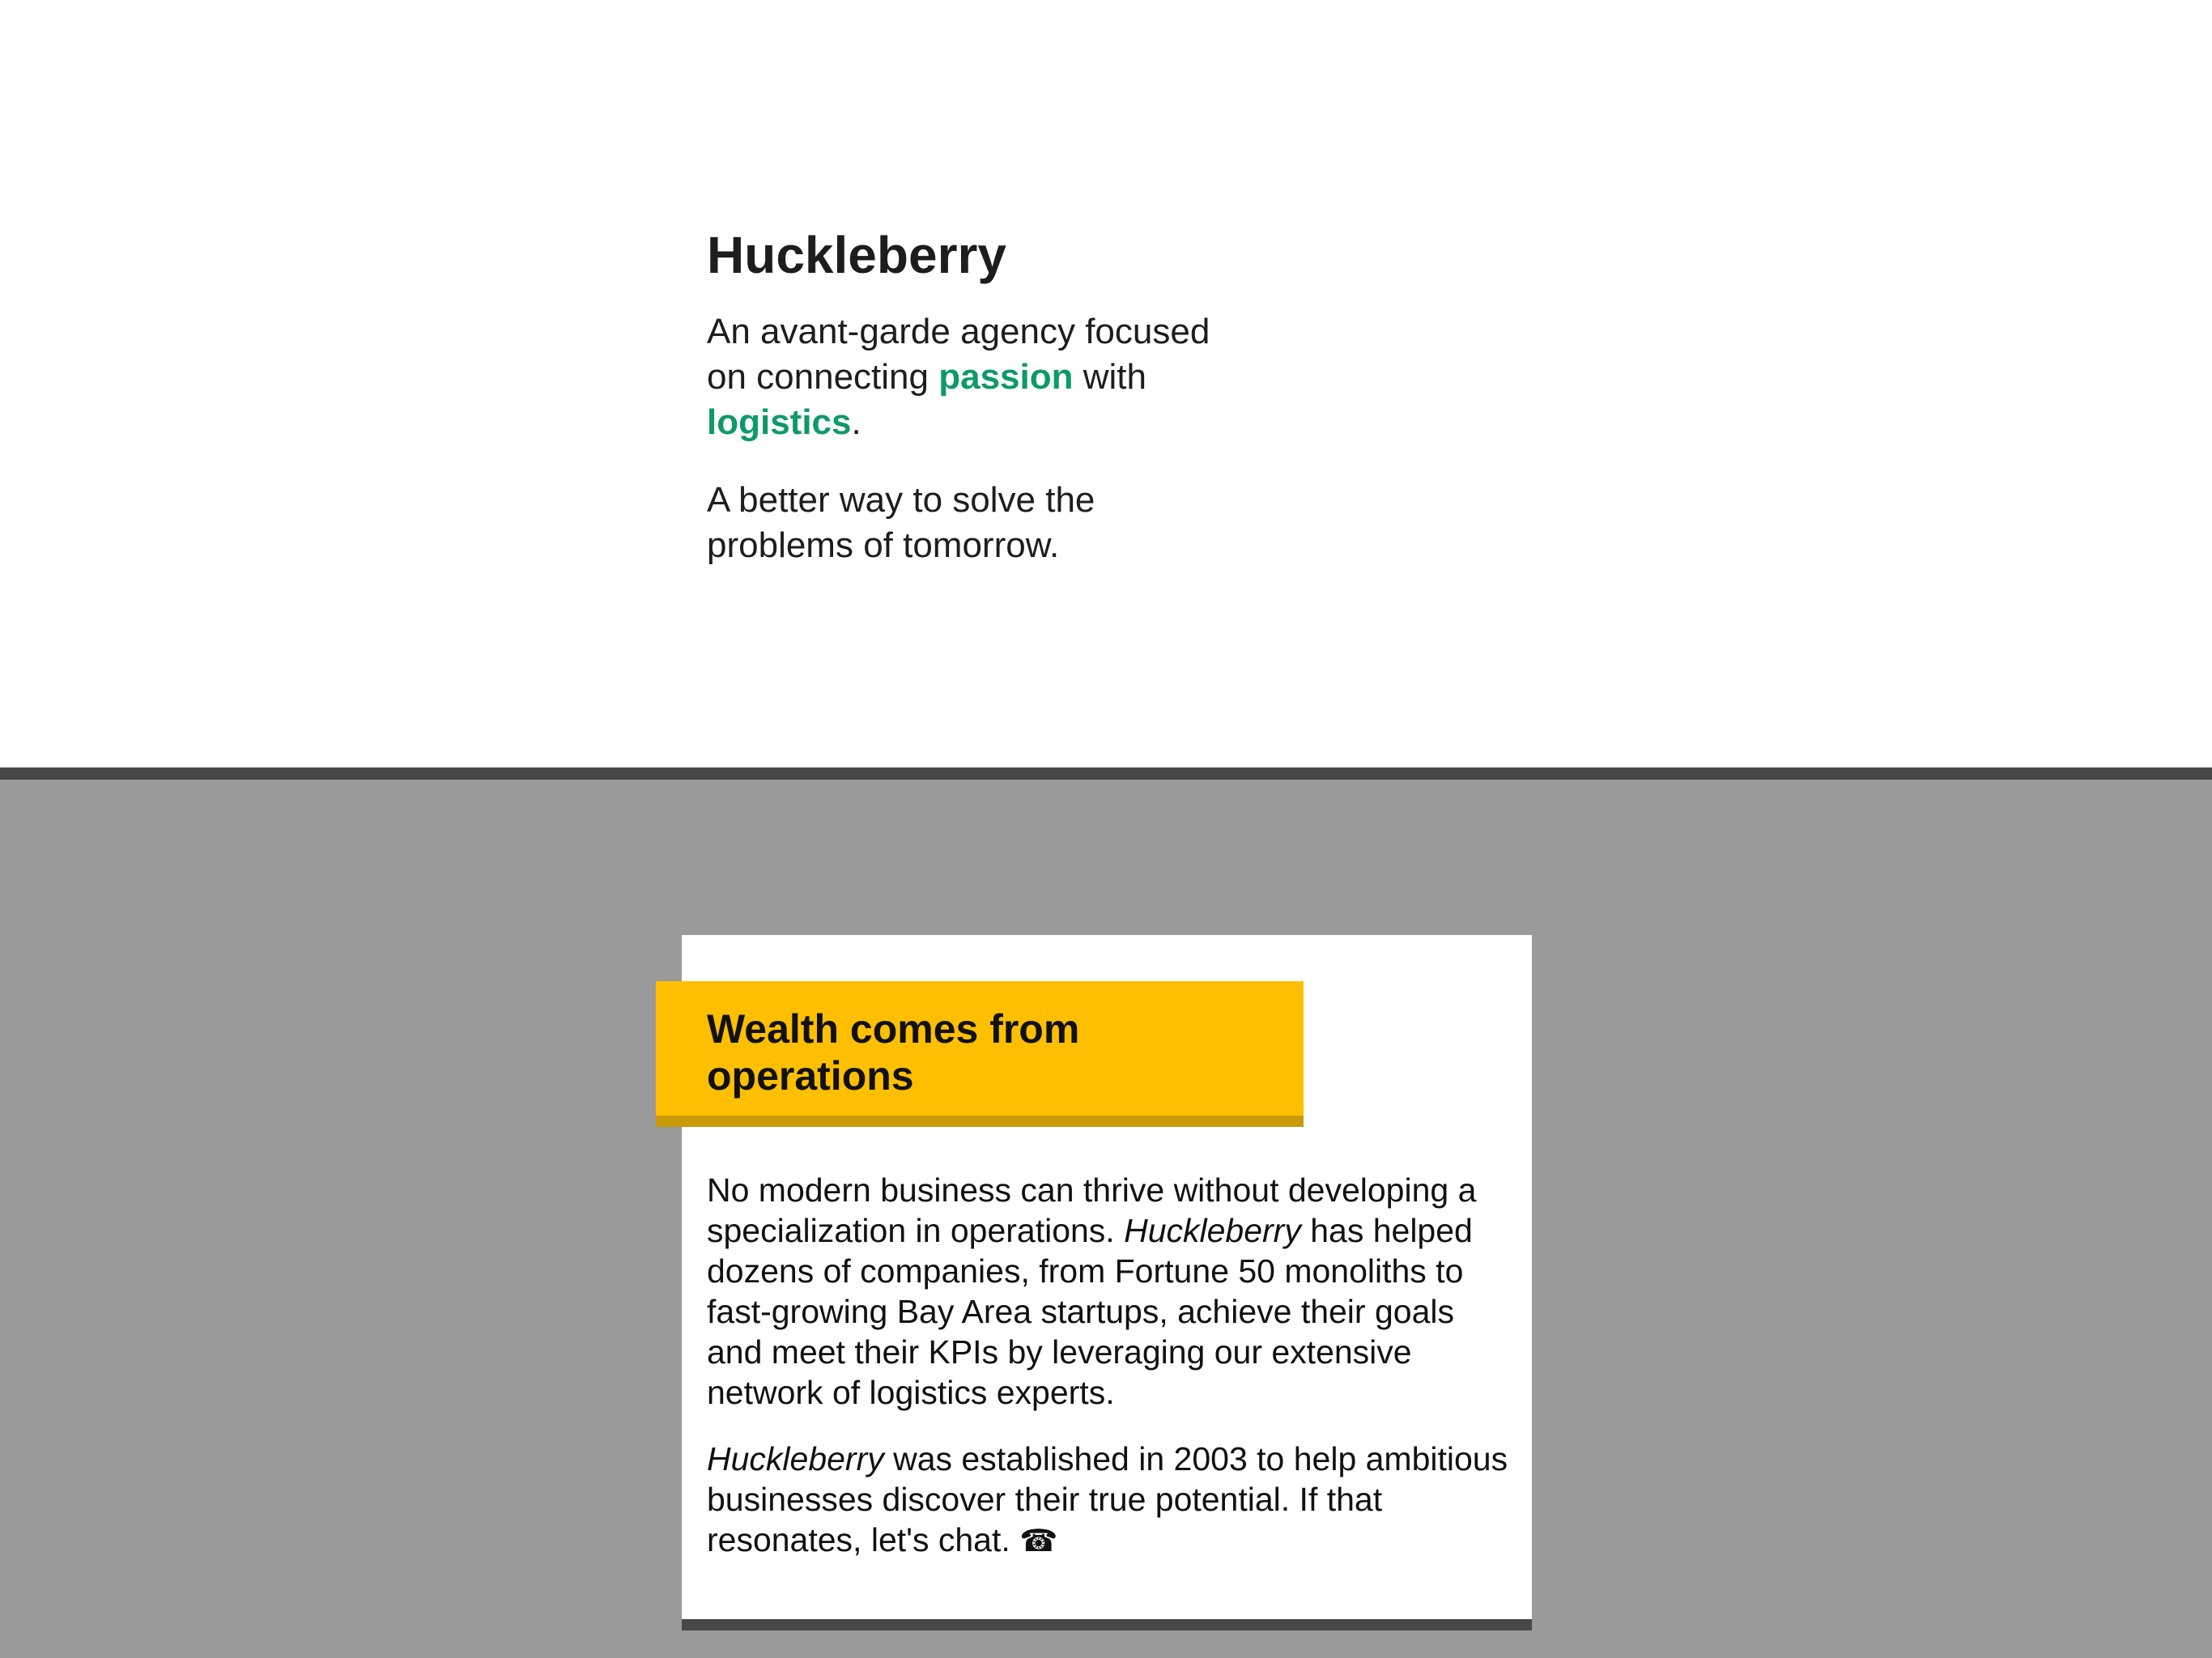 The image size is (2212, 1658). I want to click on tagline-accent-passion: passion, so click(1006, 377).